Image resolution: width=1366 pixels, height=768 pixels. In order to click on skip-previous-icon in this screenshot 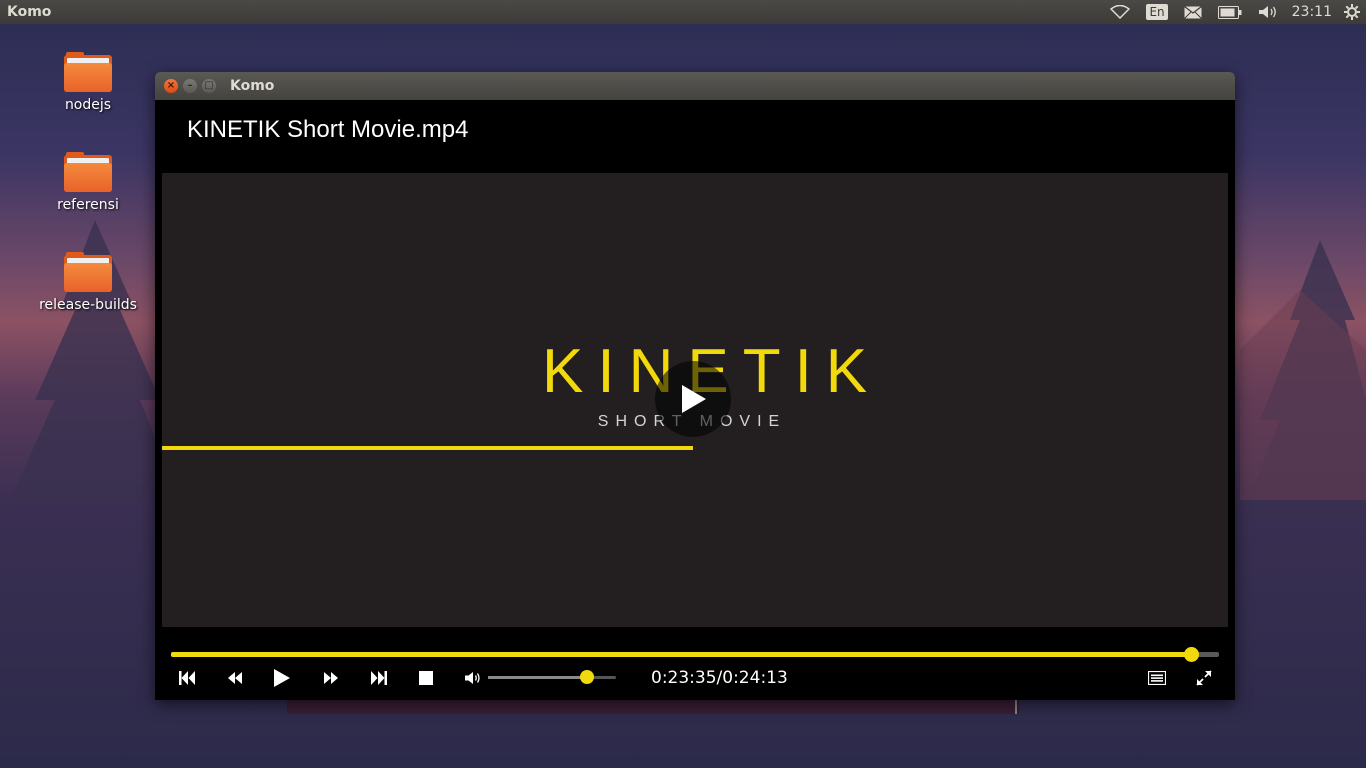, I will do `click(187, 678)`.